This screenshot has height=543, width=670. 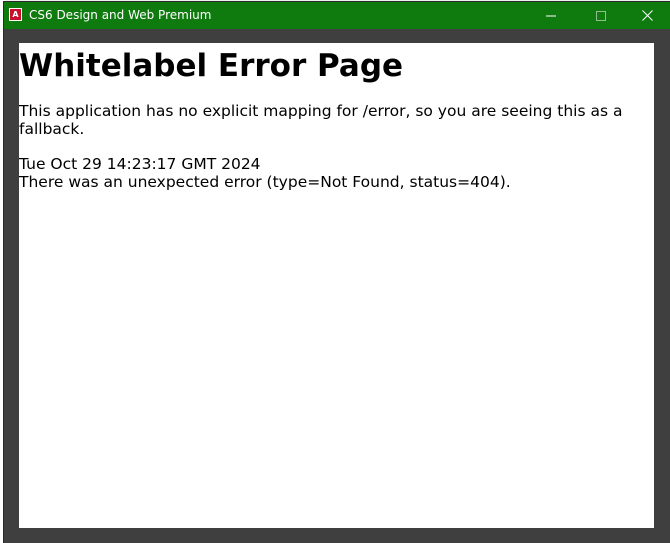 I want to click on maximize-button, so click(x=601, y=15).